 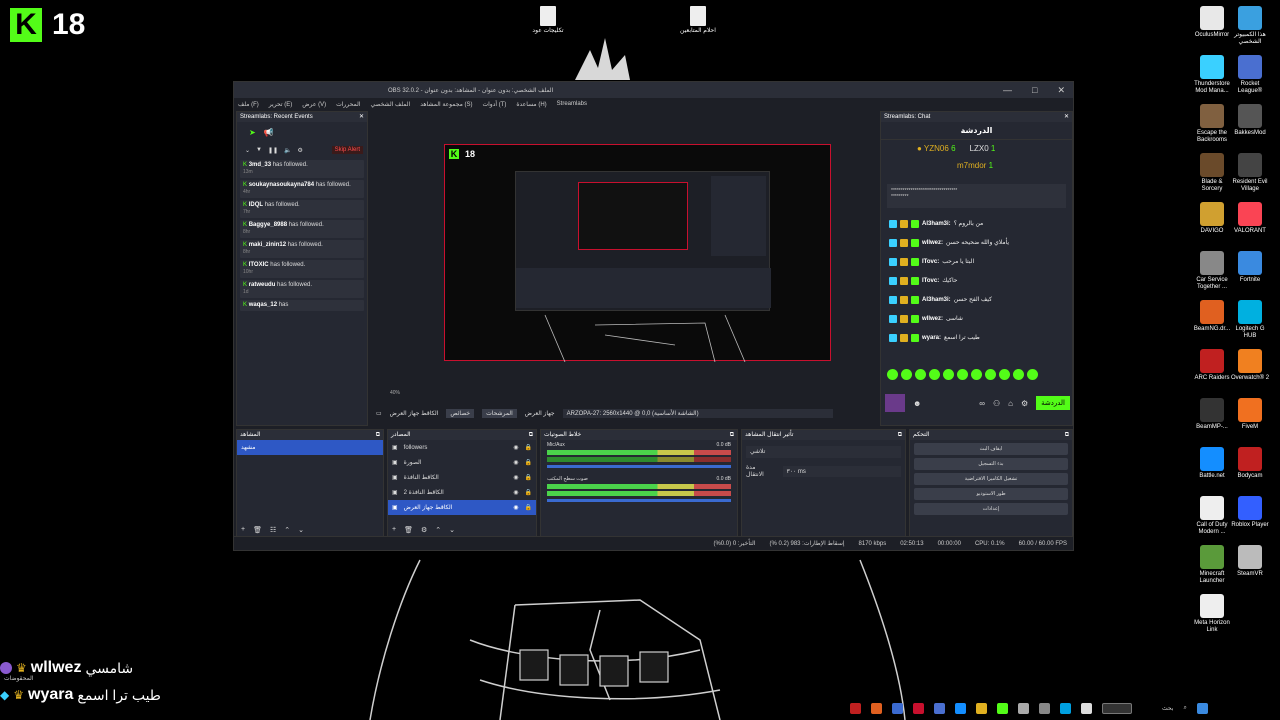 I want to click on stop-streaming-button: ايقاف البث, so click(x=991, y=449).